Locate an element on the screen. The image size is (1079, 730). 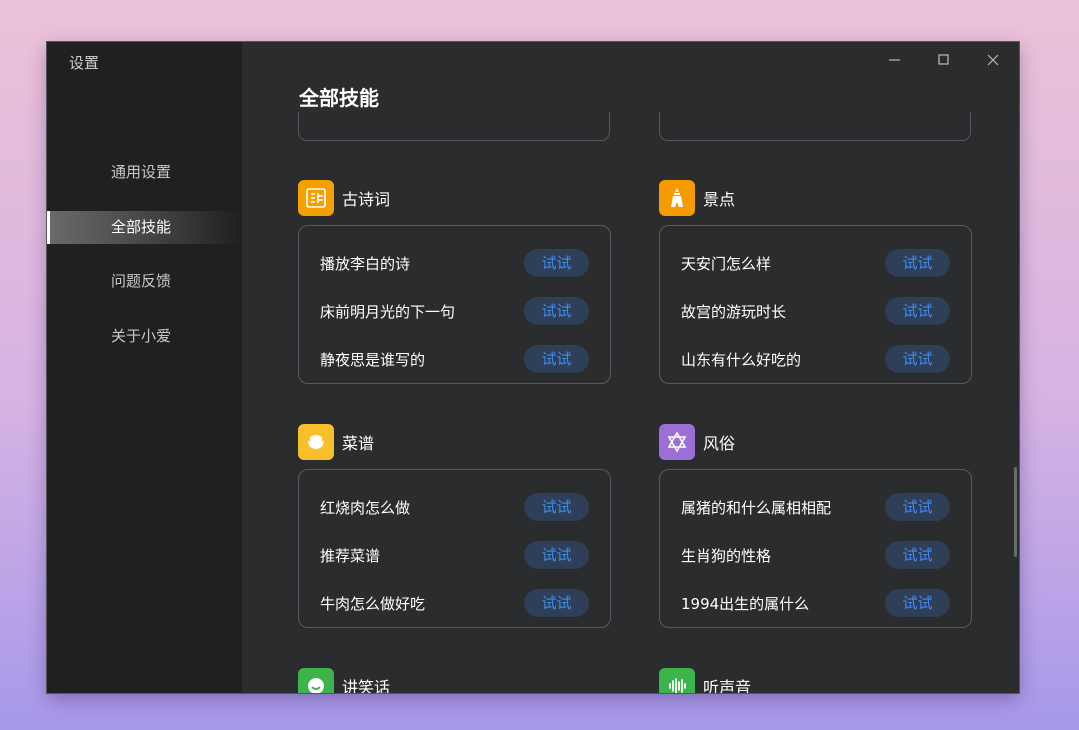
close-icon is located at coordinates (993, 60).